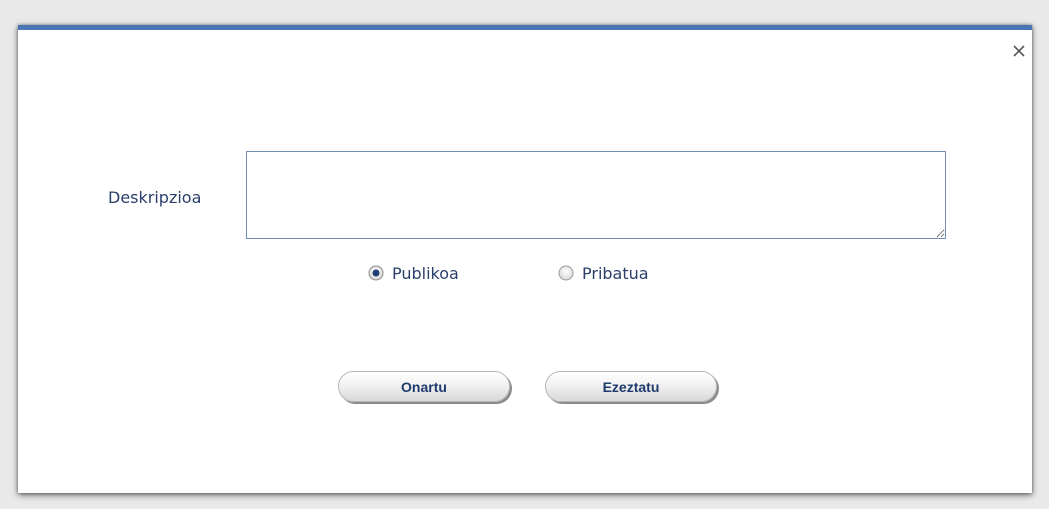 The width and height of the screenshot is (1049, 509). What do you see at coordinates (424, 386) in the screenshot?
I see `accept-button: Onartu` at bounding box center [424, 386].